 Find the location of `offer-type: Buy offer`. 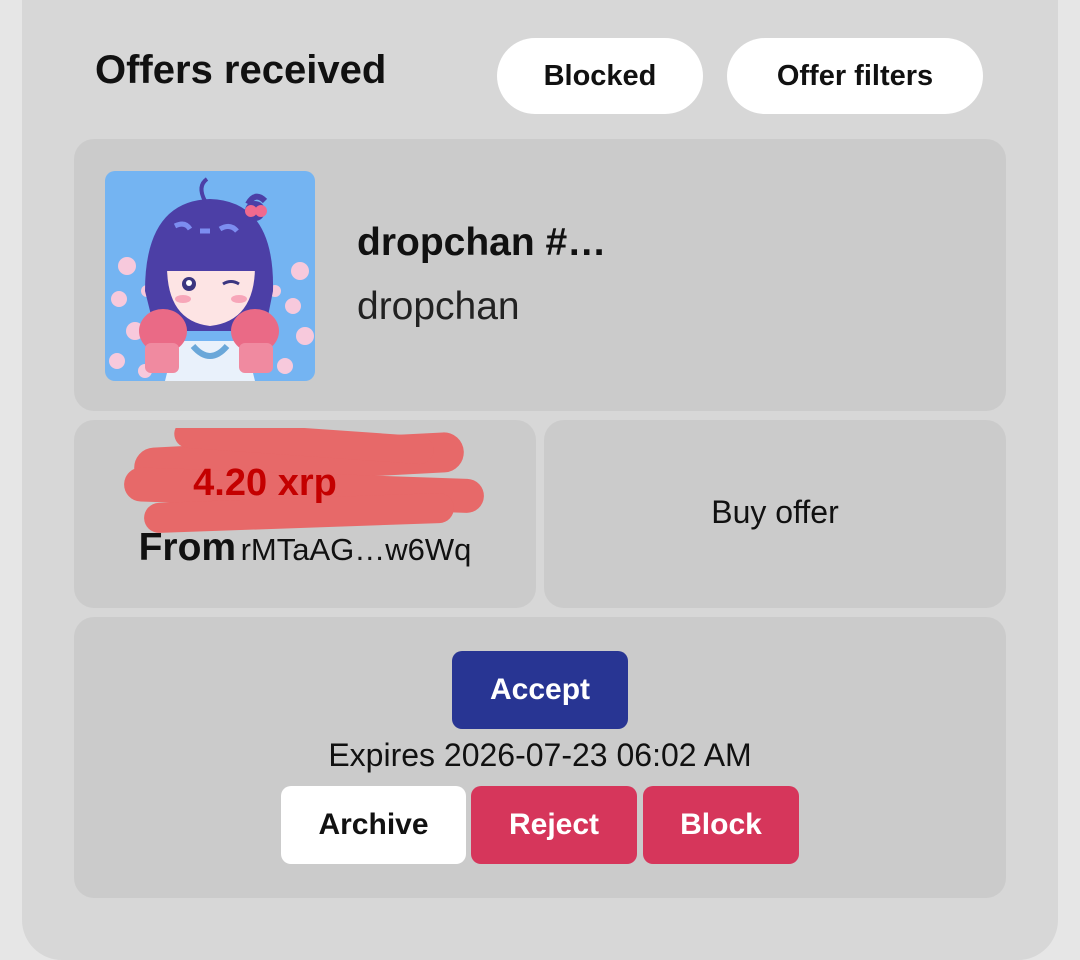

offer-type: Buy offer is located at coordinates (775, 512).